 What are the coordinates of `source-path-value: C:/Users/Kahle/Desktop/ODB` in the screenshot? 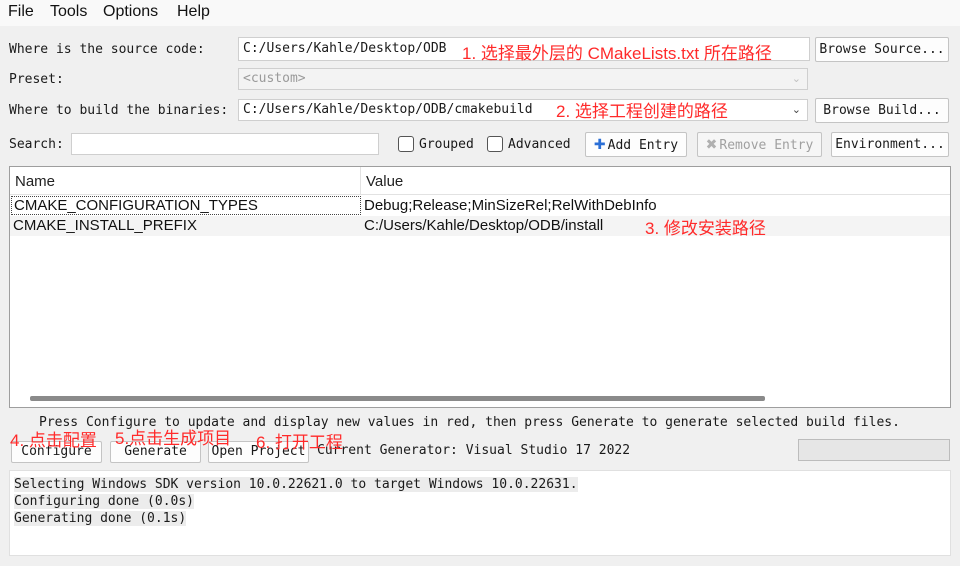 It's located at (345, 48).